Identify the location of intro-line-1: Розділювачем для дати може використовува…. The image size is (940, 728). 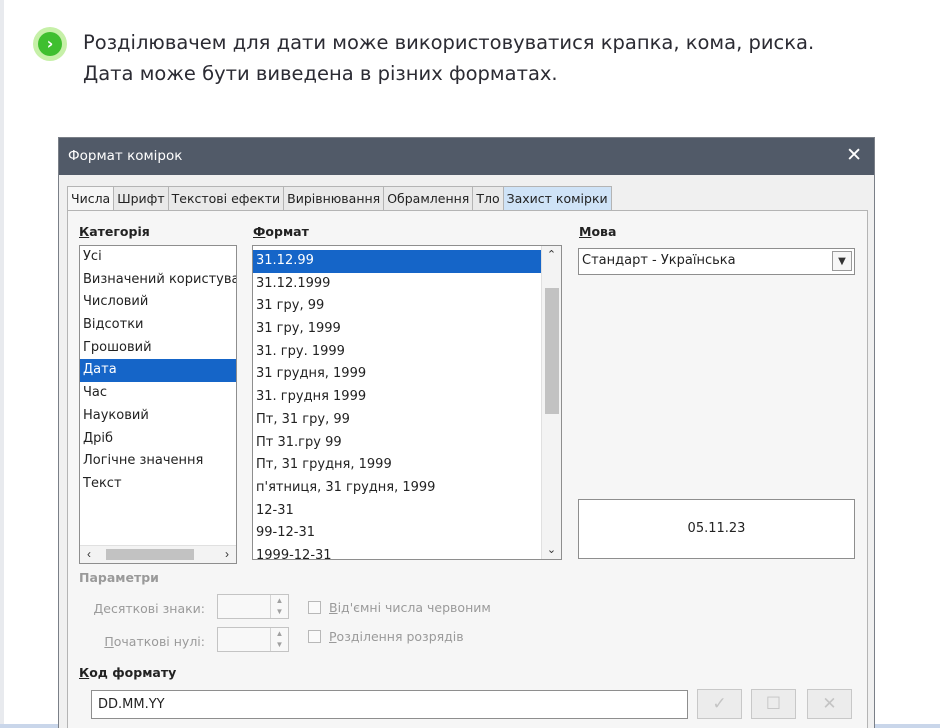
(449, 42).